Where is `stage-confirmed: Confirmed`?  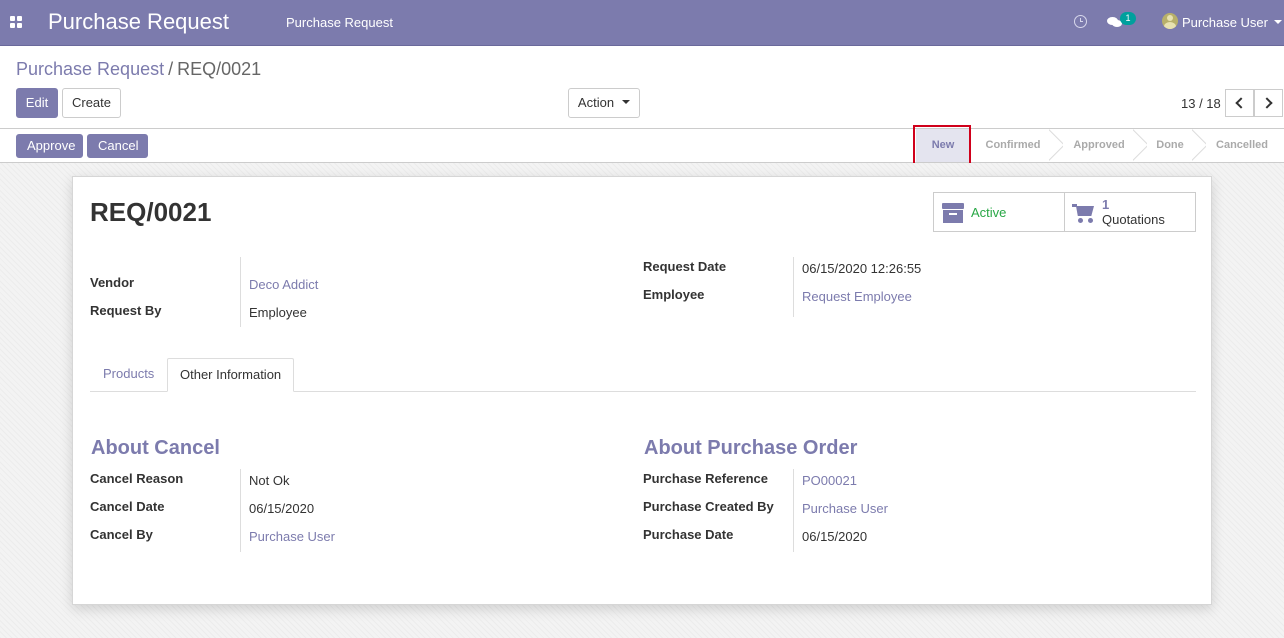 stage-confirmed: Confirmed is located at coordinates (1013, 145).